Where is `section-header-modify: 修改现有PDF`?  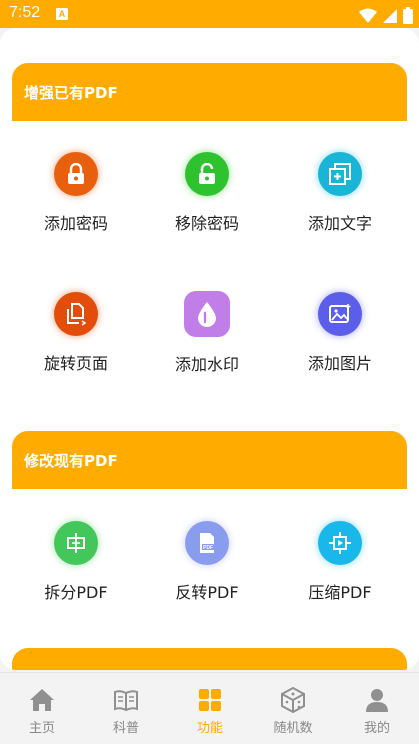
section-header-modify: 修改现有PDF is located at coordinates (209, 460).